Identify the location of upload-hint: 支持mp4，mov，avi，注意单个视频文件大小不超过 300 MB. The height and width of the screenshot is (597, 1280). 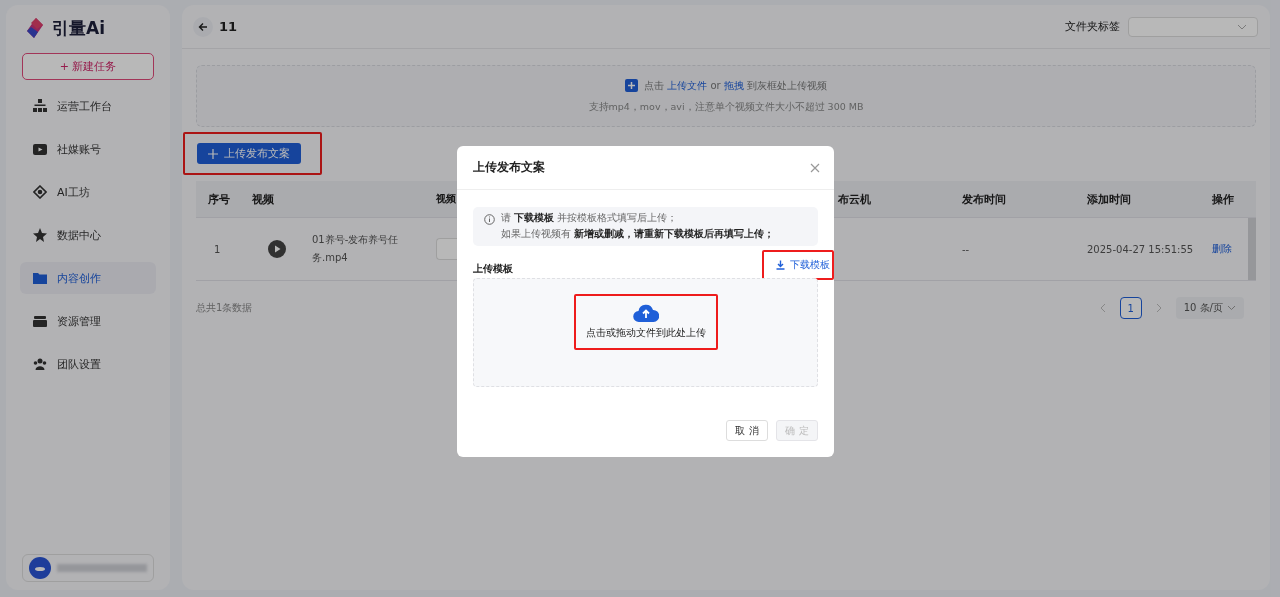
(726, 107).